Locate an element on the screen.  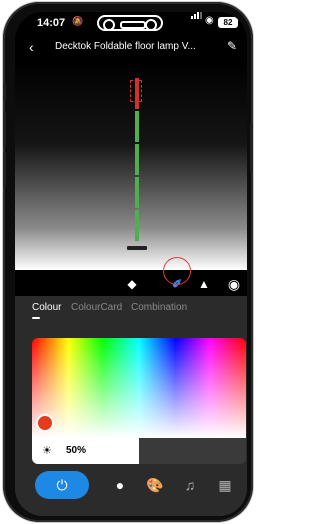
power-button: ⏻ is located at coordinates (62, 485).